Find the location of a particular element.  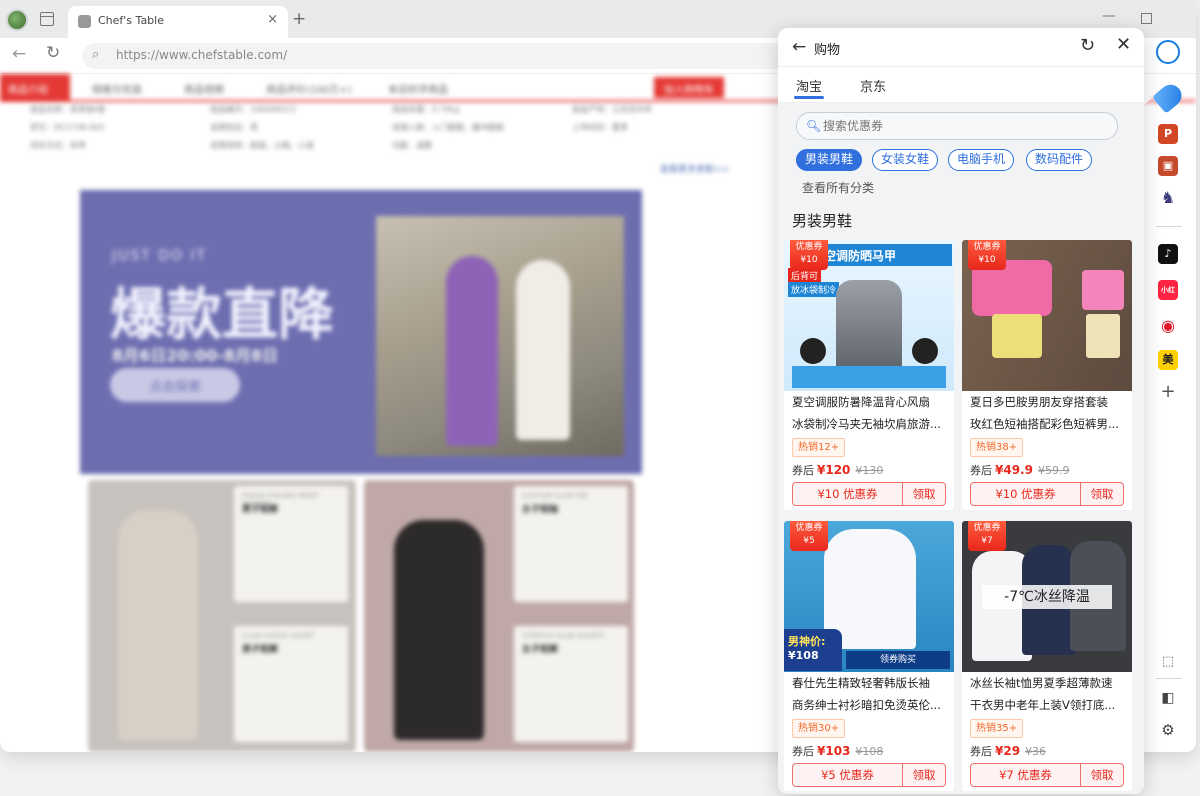

spec-cell: 功能：减震 is located at coordinates (412, 145).